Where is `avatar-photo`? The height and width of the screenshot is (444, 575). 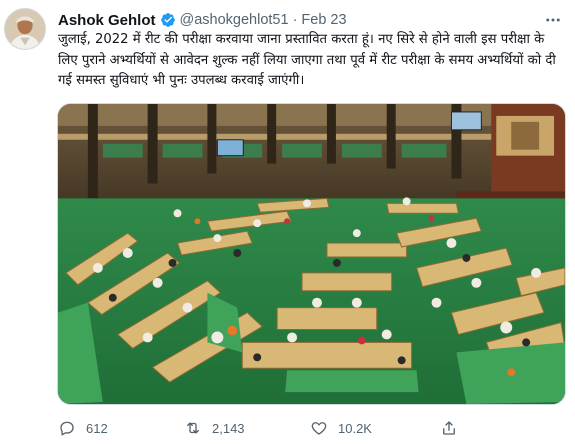
avatar-photo is located at coordinates (25, 29).